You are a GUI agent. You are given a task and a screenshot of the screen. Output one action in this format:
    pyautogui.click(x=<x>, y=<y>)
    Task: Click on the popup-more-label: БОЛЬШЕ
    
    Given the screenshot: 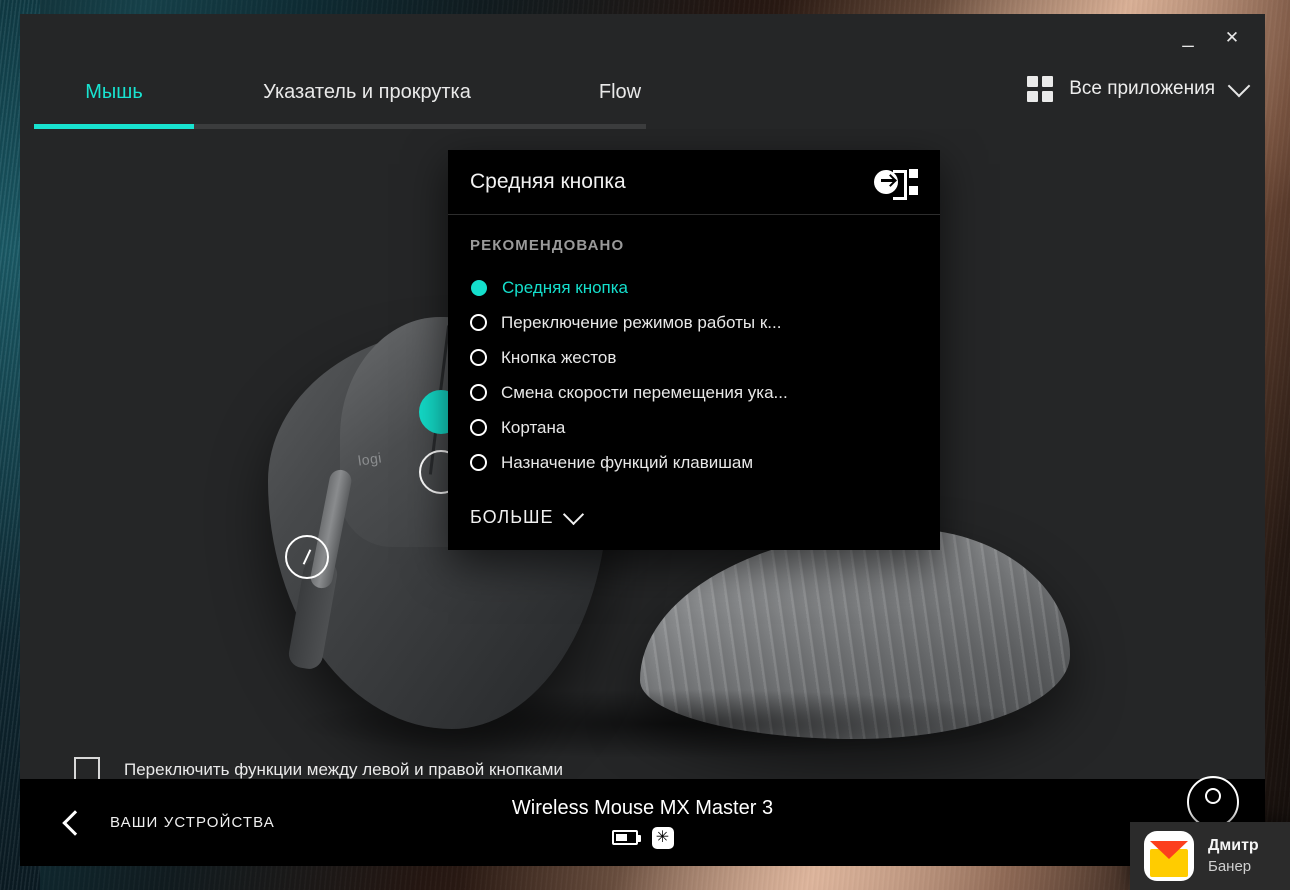 What is the action you would take?
    pyautogui.click(x=512, y=517)
    